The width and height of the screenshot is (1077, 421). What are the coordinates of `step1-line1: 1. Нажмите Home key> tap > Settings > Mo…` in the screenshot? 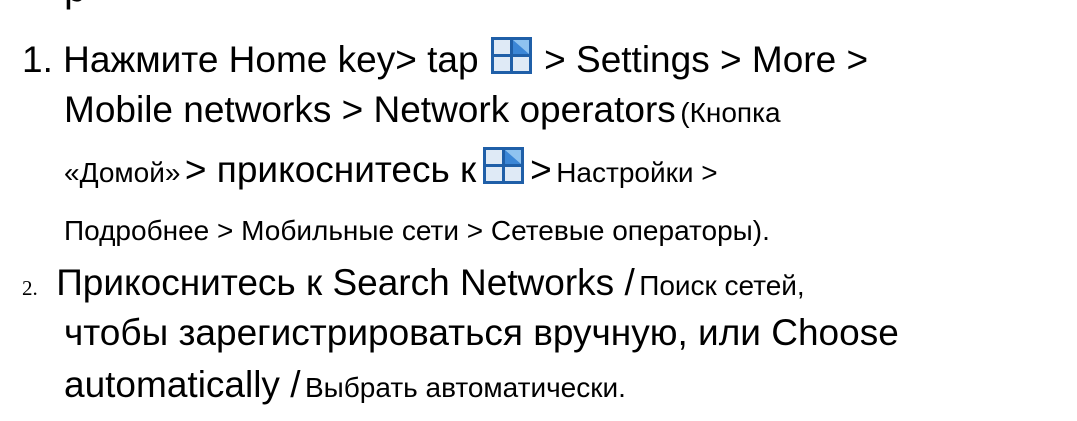 It's located at (445, 59).